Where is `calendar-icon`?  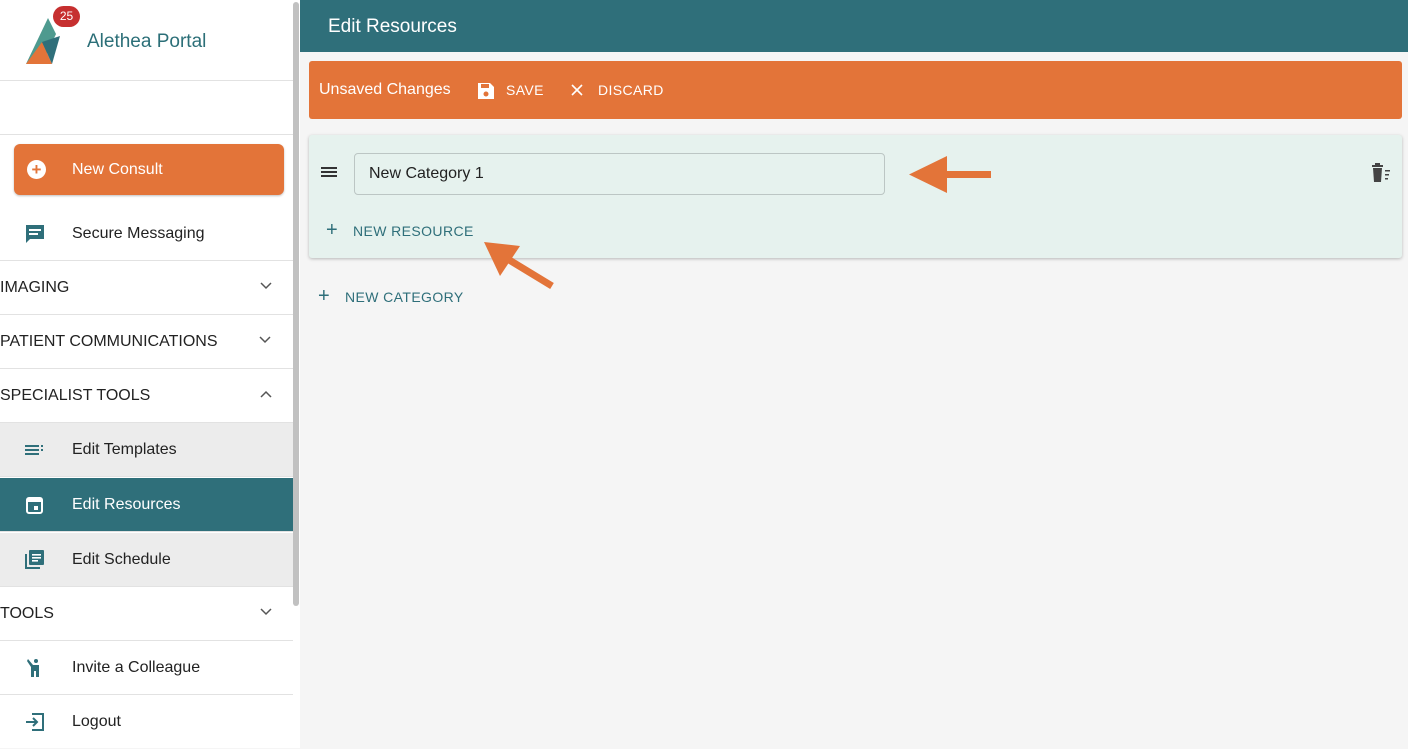 calendar-icon is located at coordinates (34, 505).